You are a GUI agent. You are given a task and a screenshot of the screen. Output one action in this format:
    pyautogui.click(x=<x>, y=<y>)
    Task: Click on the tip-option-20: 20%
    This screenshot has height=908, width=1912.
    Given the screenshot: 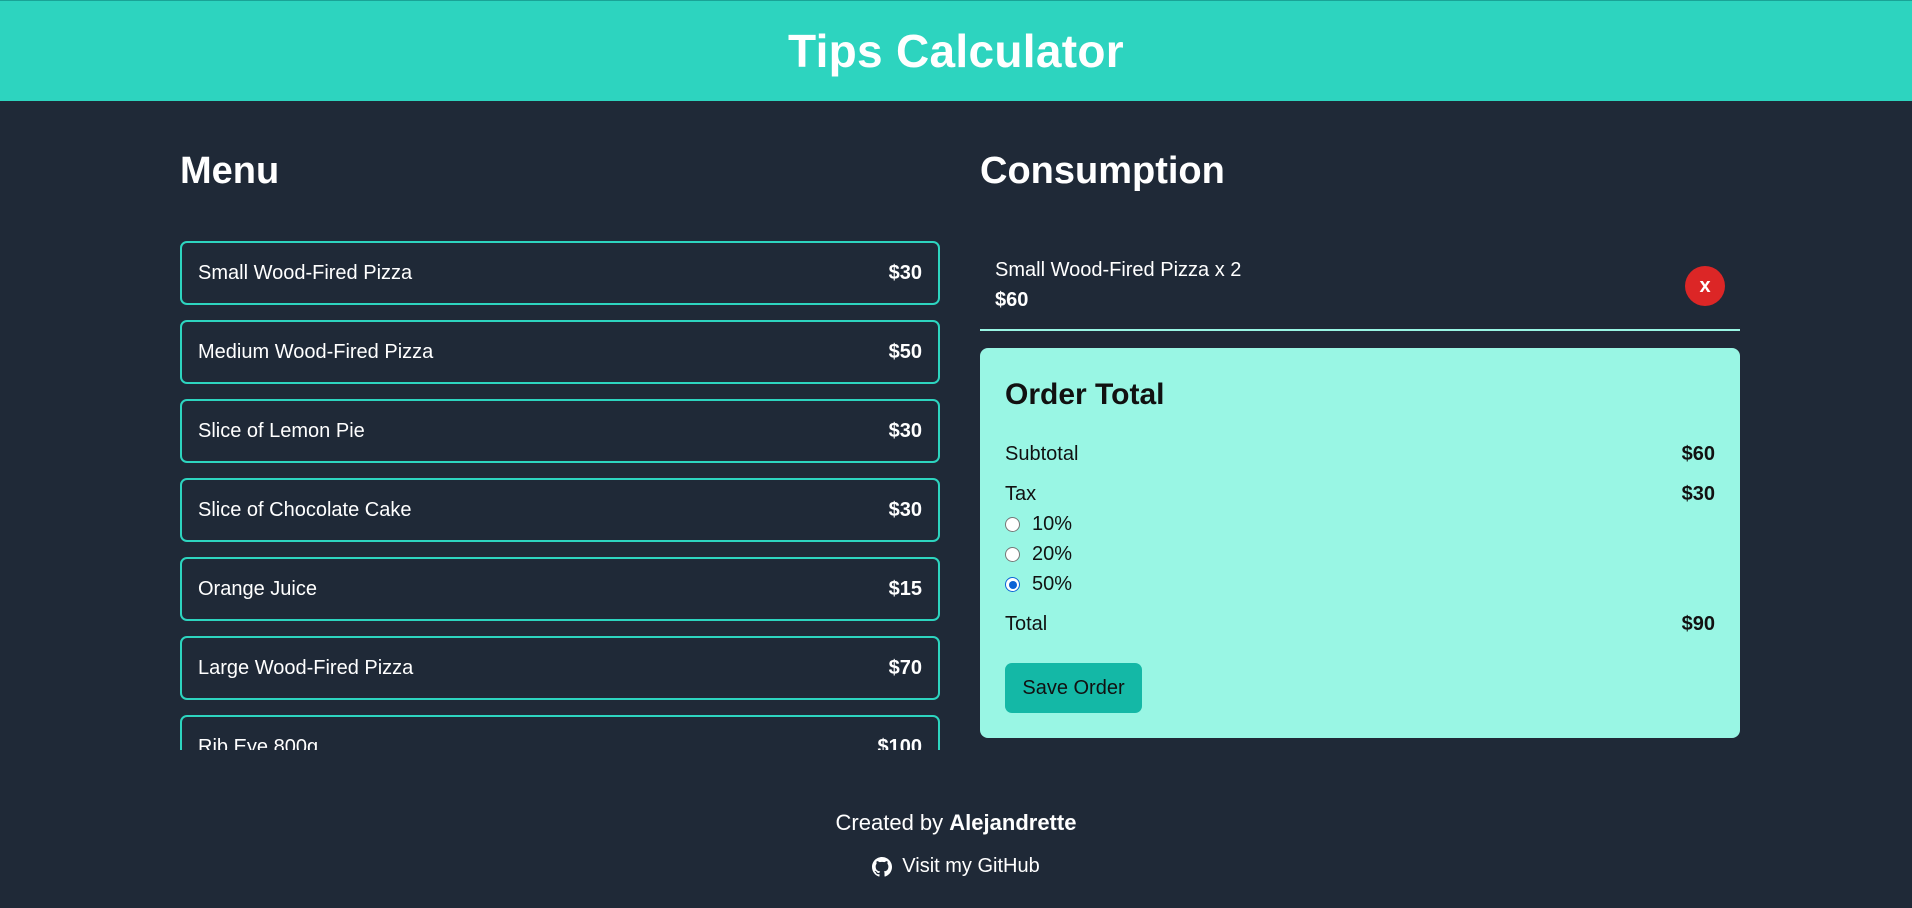 What is the action you would take?
    pyautogui.click(x=1038, y=554)
    